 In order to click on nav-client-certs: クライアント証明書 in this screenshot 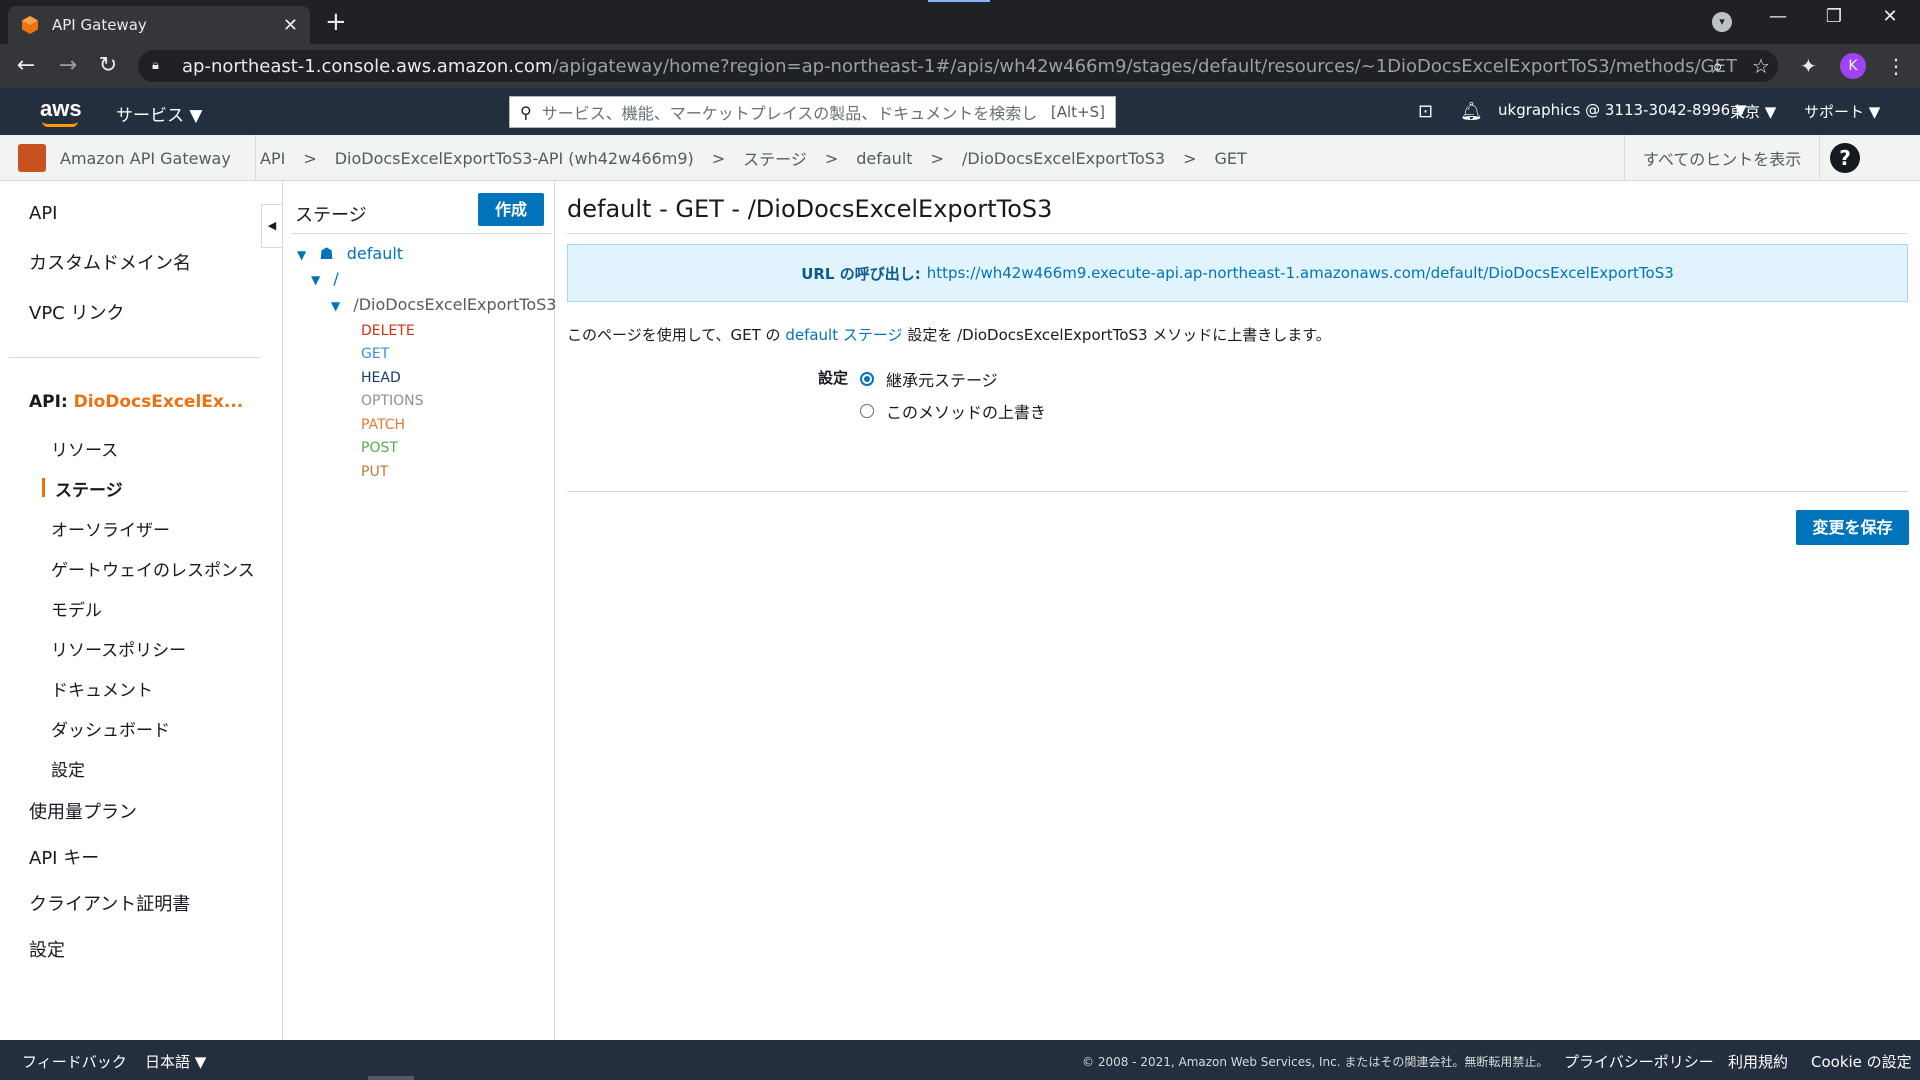, I will do `click(109, 903)`.